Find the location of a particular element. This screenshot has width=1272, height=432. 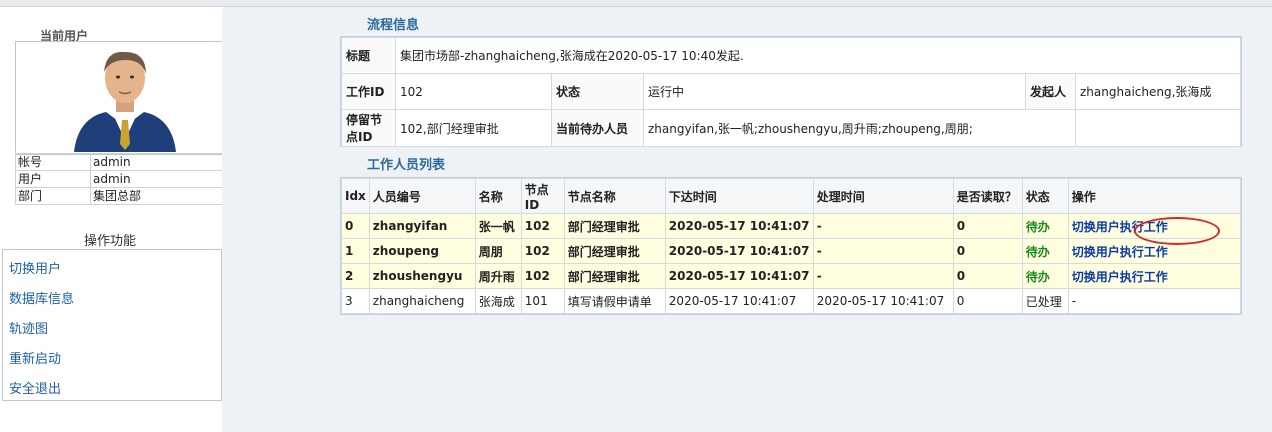

cell-emp-no: zhoushengyu is located at coordinates (422, 276).